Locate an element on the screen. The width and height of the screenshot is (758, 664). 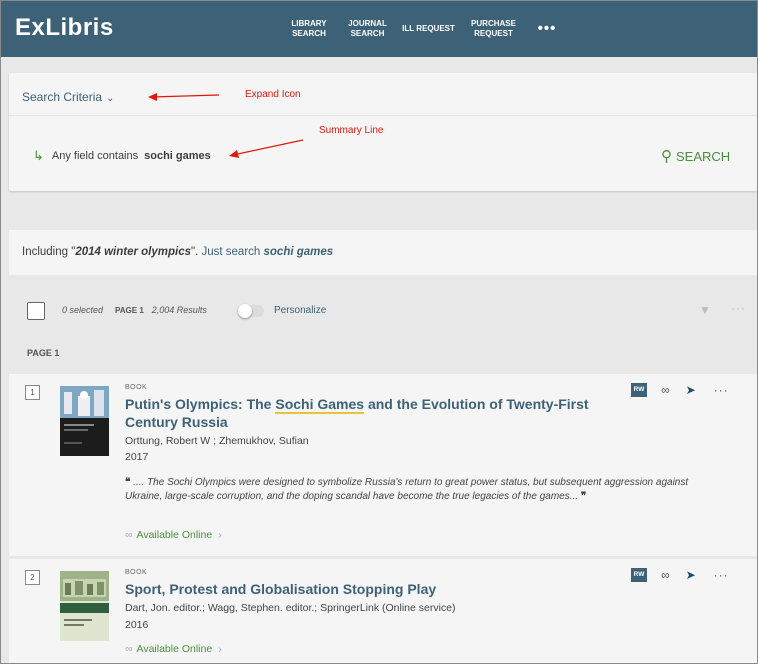
summary-arrowhead is located at coordinates (234, 154).